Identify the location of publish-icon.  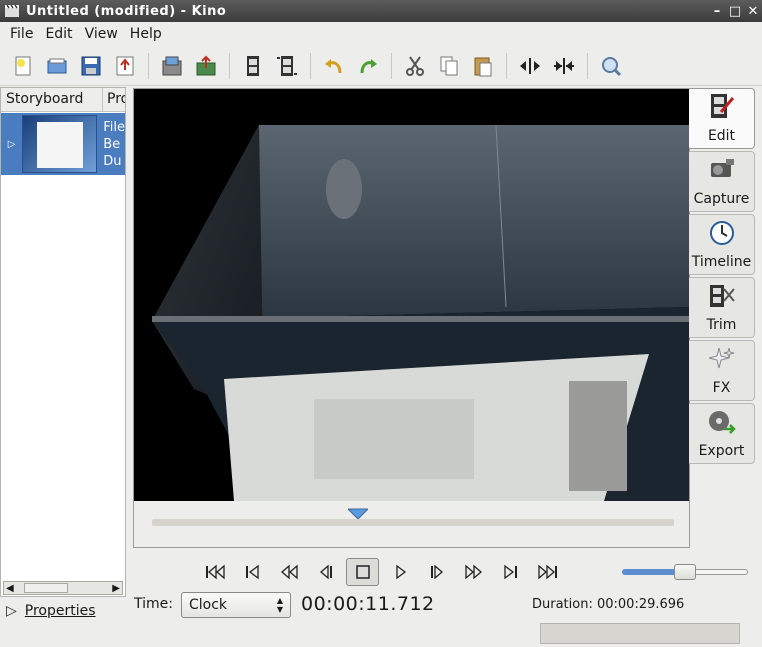
(206, 66).